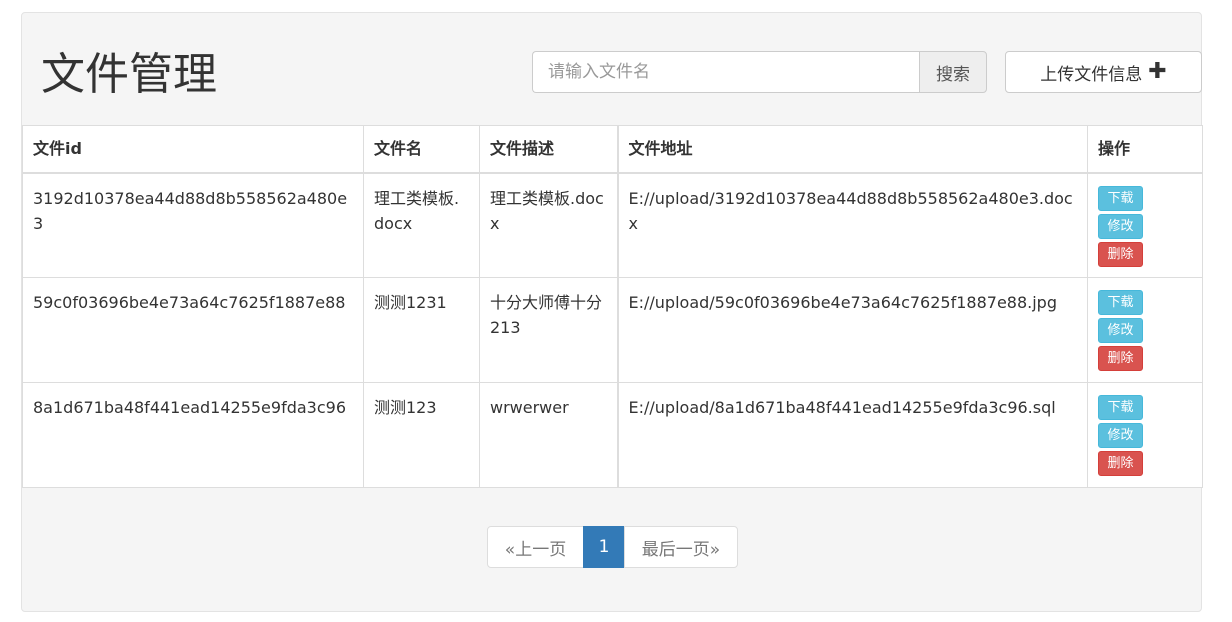  Describe the element at coordinates (1091, 74) in the screenshot. I see `upload-button-label: 上传文件信息` at that location.